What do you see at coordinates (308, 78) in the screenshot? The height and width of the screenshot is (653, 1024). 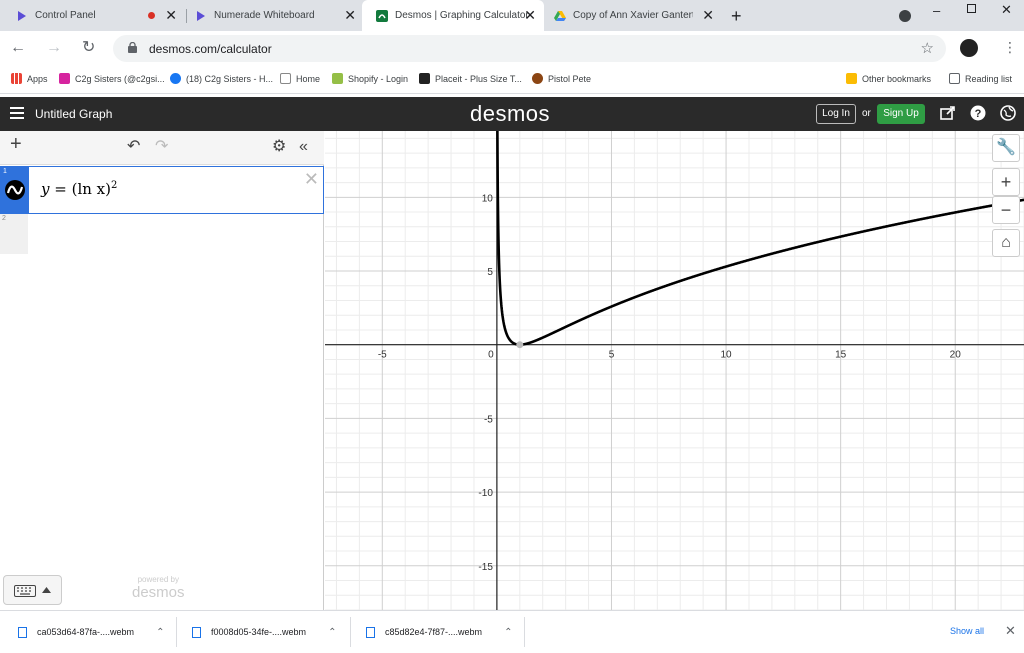 I see `bookmark-label: Home` at bounding box center [308, 78].